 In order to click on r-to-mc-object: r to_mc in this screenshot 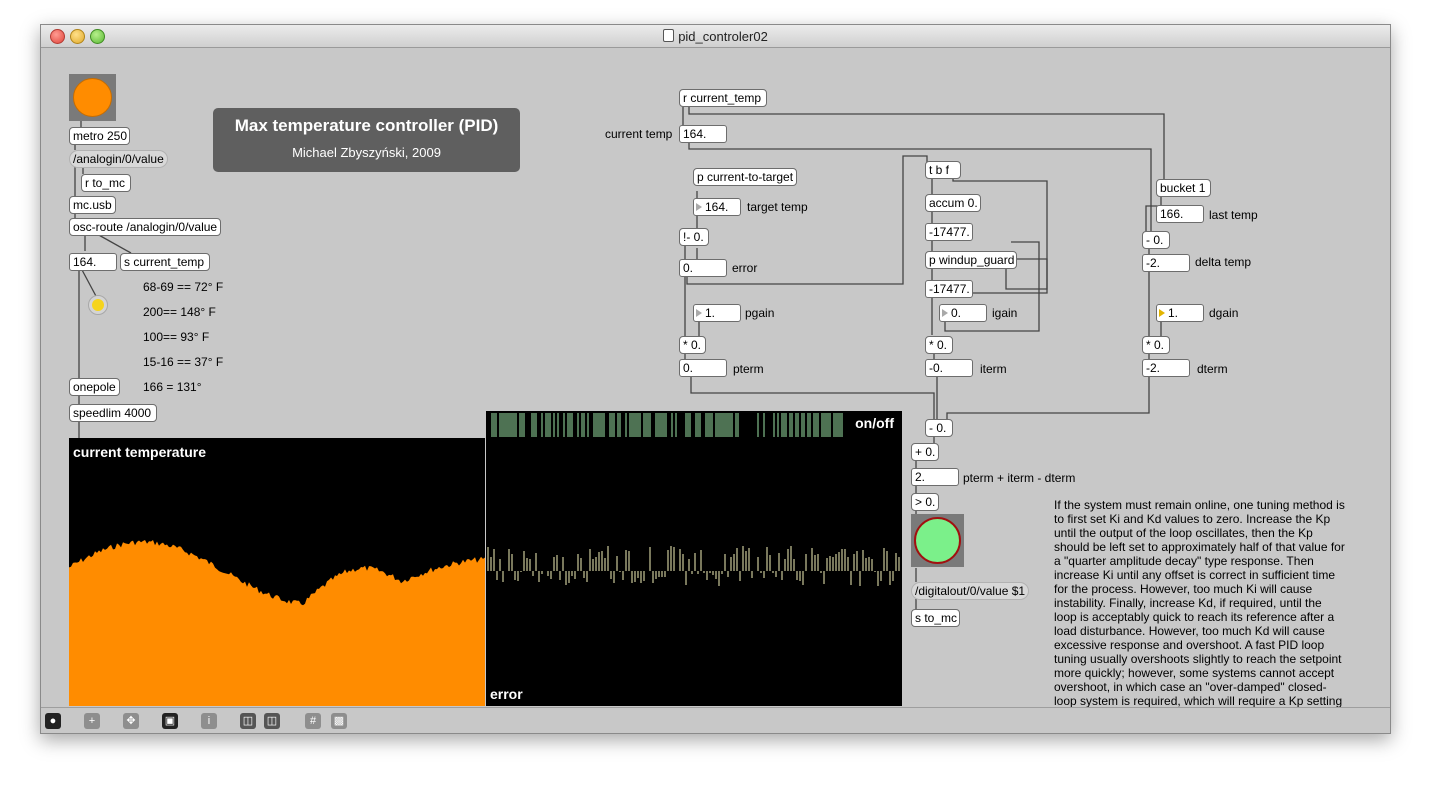, I will do `click(106, 183)`.